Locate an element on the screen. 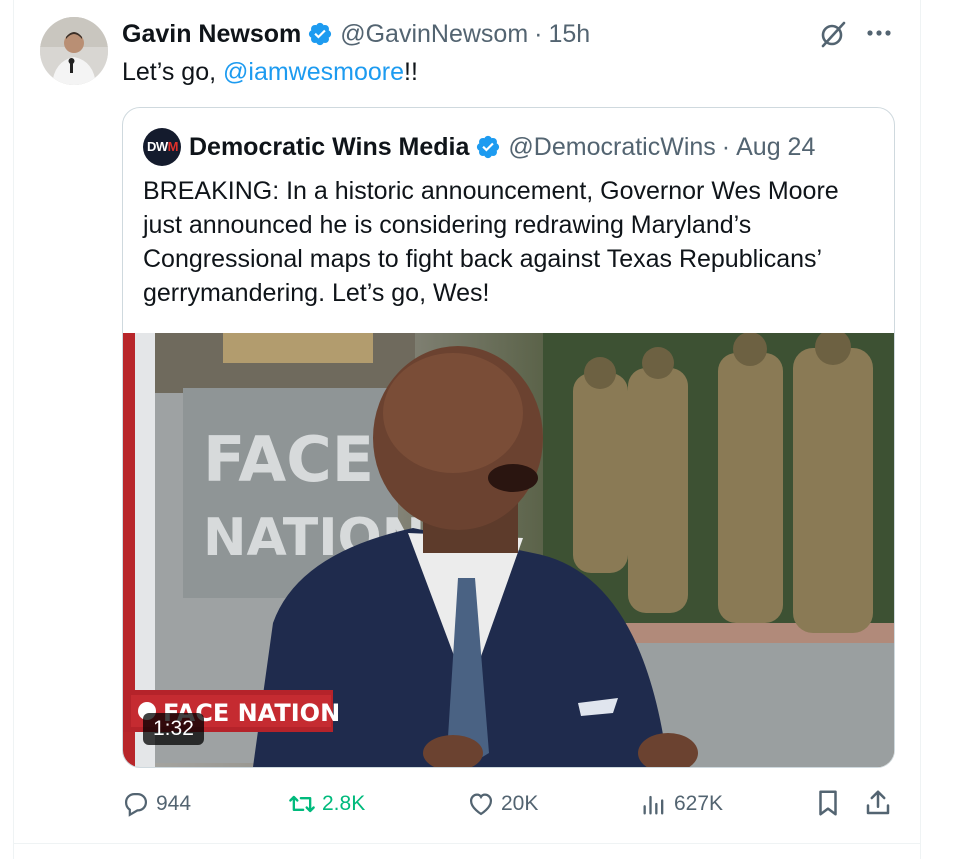 This screenshot has height=859, width=960. tweet-divider is located at coordinates (467, 843).